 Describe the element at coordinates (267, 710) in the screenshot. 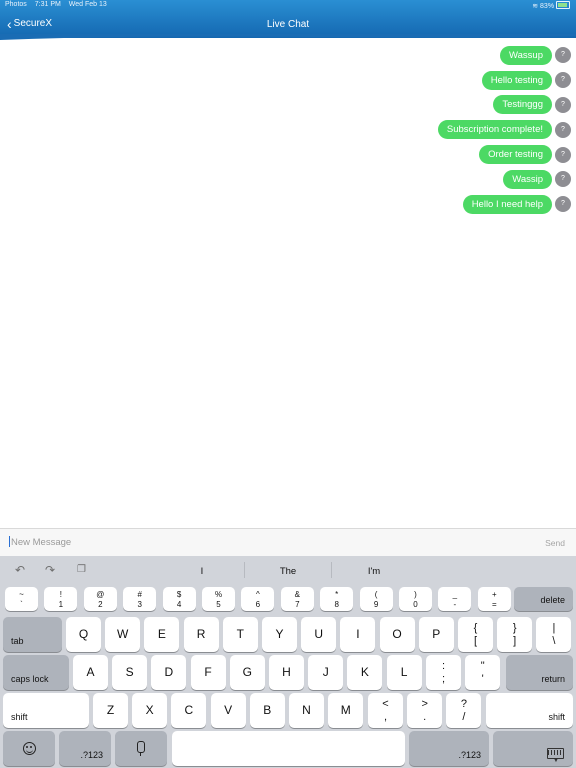

I see `key-letter-b: B` at that location.